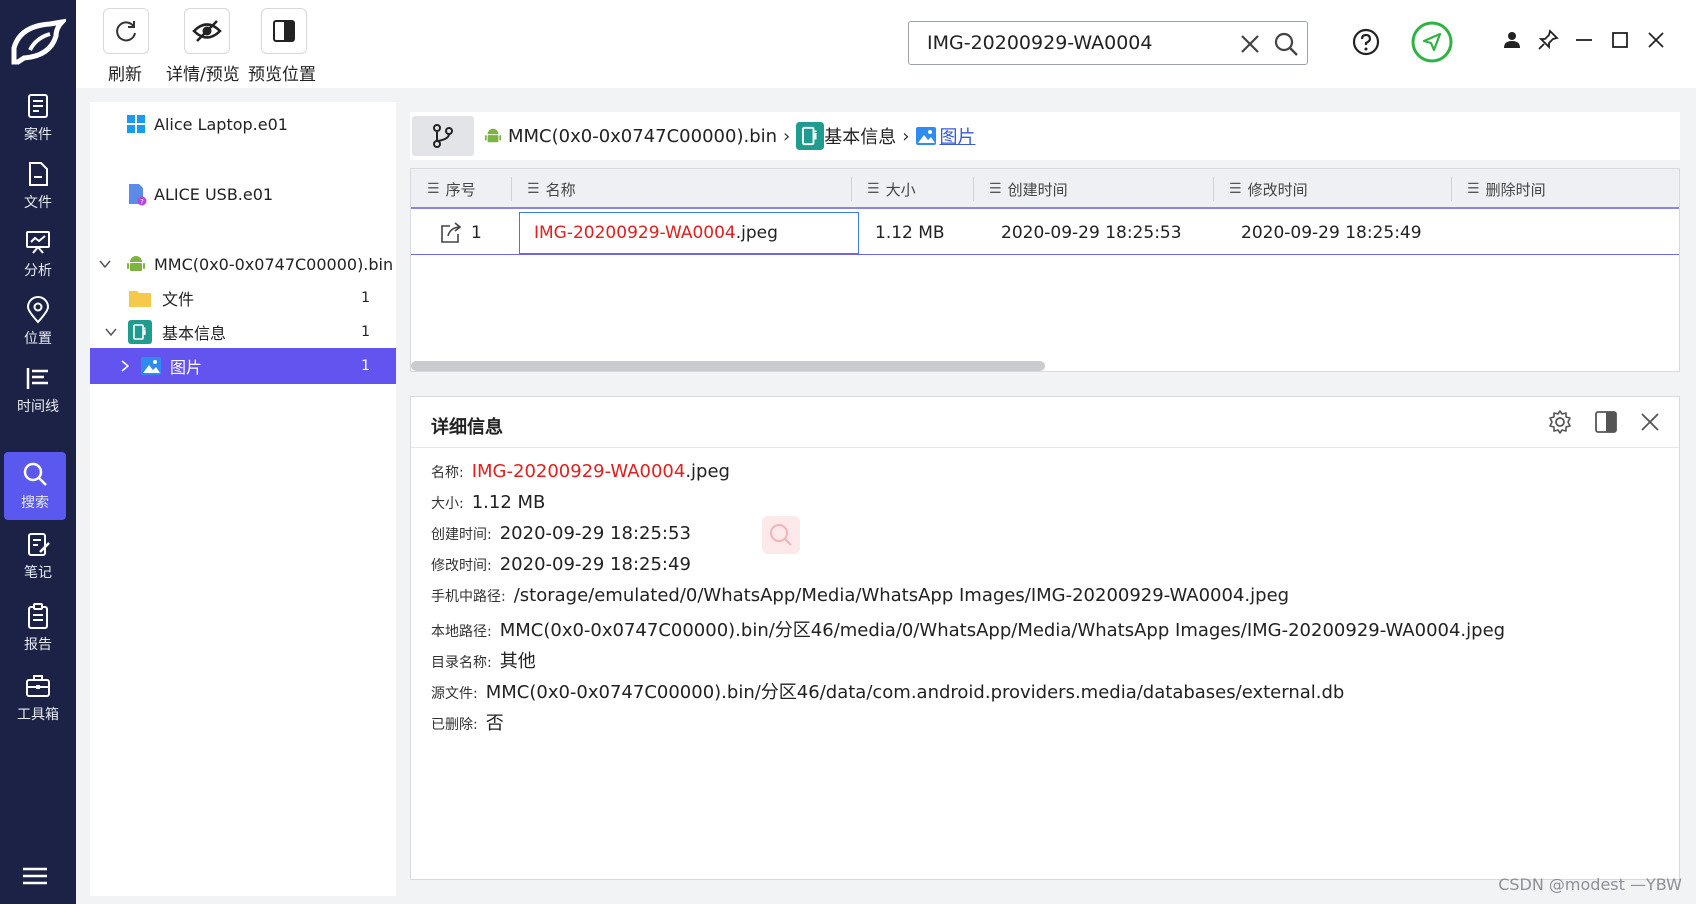 This screenshot has width=1696, height=904. Describe the element at coordinates (1268, 189) in the screenshot. I see `column-header-modified: ☰ 修改时间` at that location.